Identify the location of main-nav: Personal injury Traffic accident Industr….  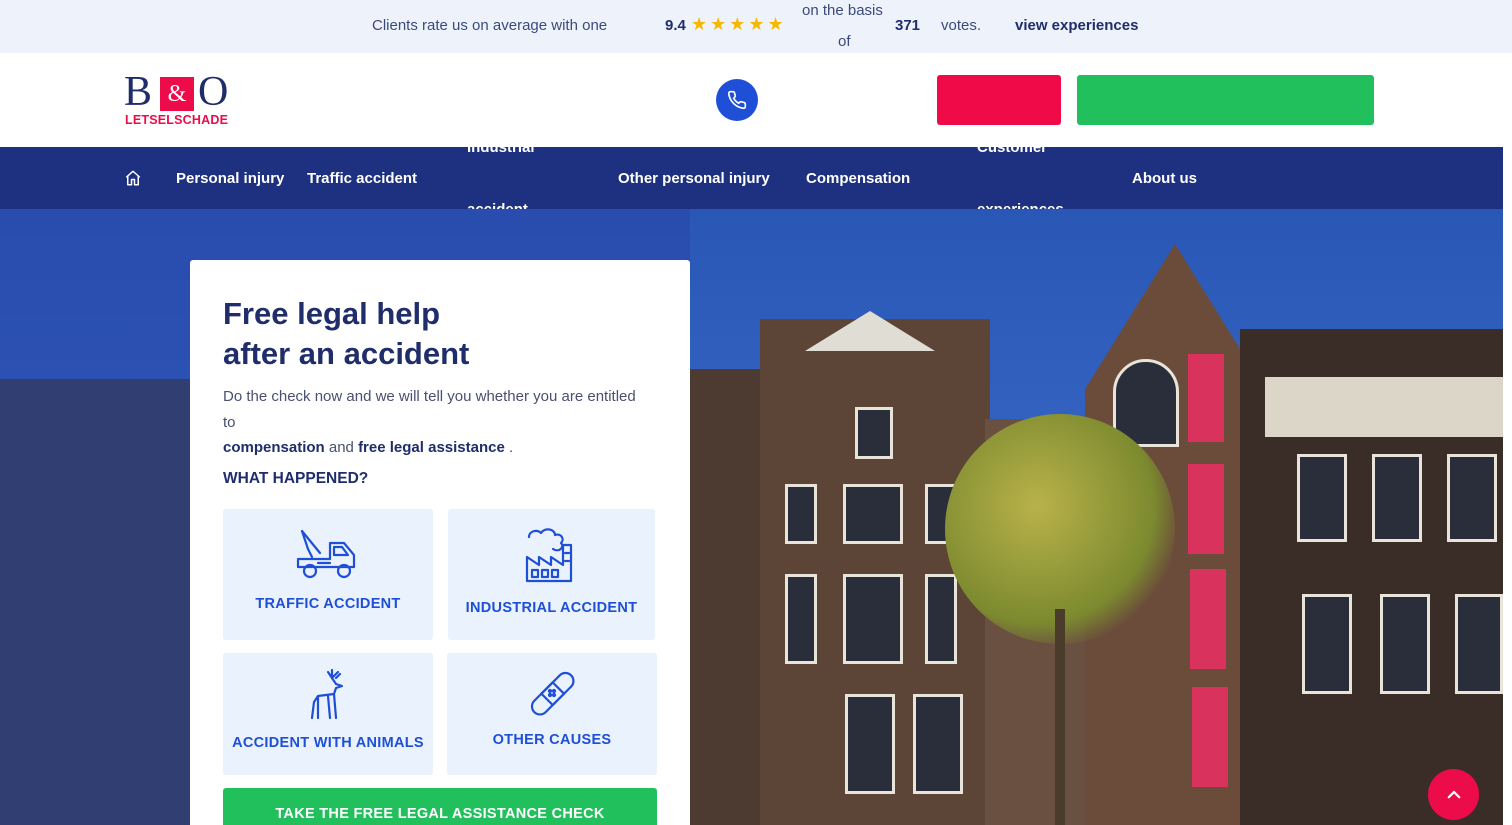
(751, 178).